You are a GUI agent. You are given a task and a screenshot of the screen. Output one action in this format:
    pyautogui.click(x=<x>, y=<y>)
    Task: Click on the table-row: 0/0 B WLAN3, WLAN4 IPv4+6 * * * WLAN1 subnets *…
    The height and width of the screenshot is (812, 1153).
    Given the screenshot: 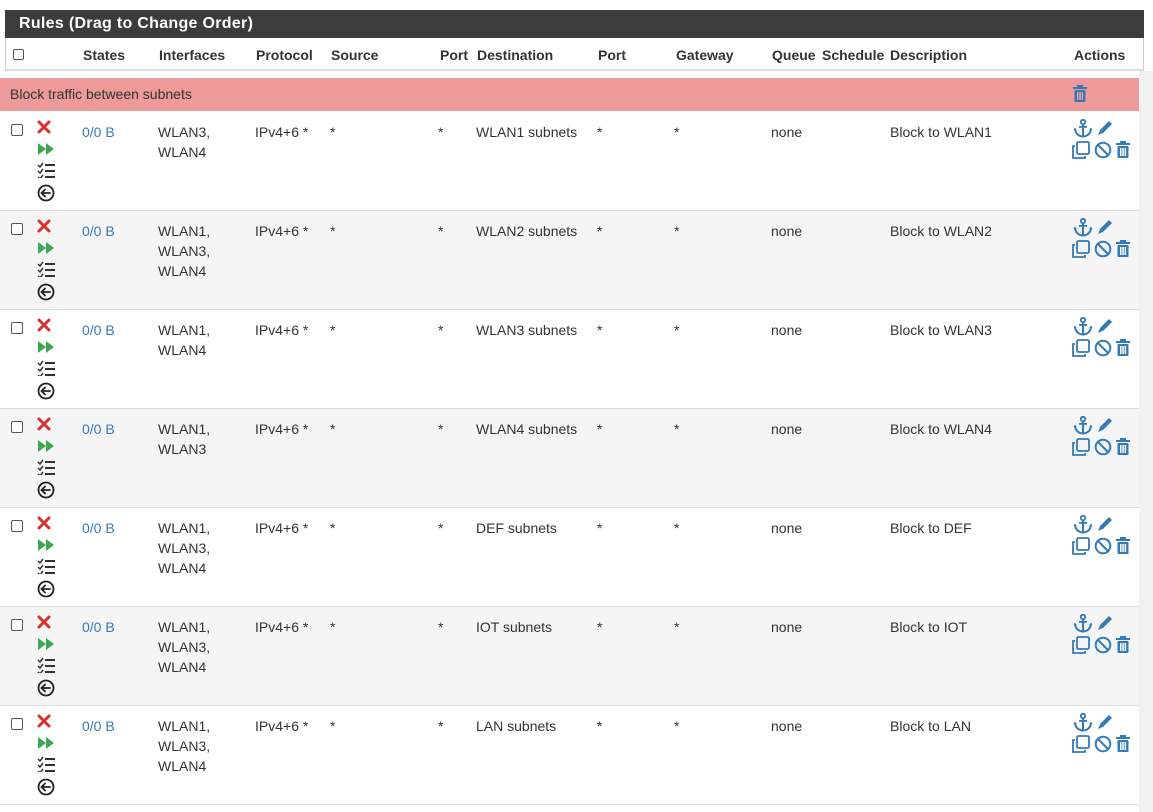 What is the action you would take?
    pyautogui.click(x=569, y=161)
    